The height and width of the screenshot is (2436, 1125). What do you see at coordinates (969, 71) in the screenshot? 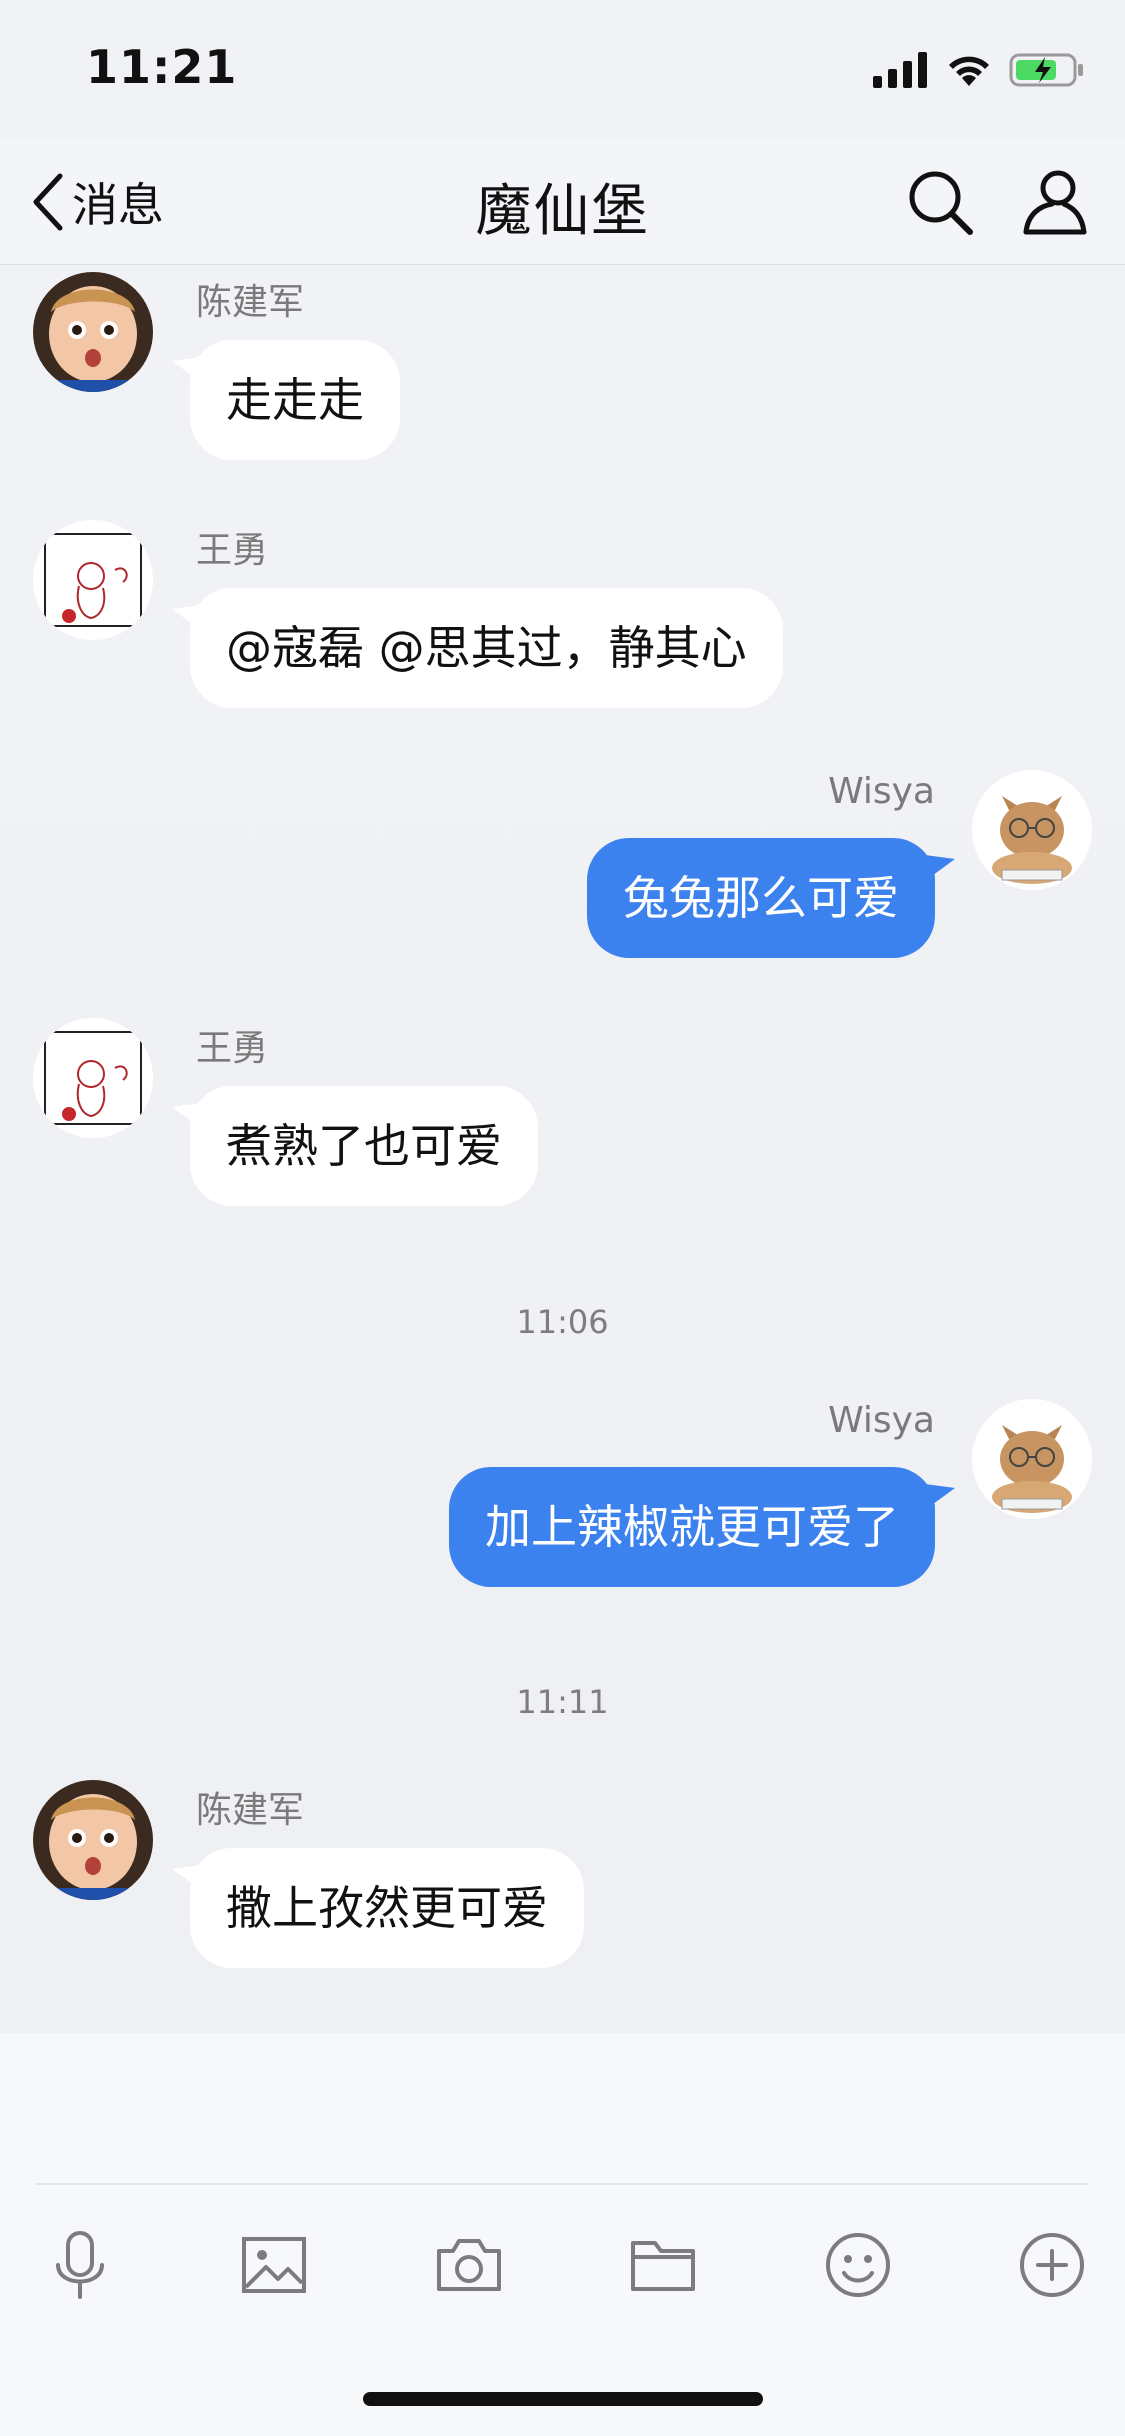
I see `wifi-icon` at bounding box center [969, 71].